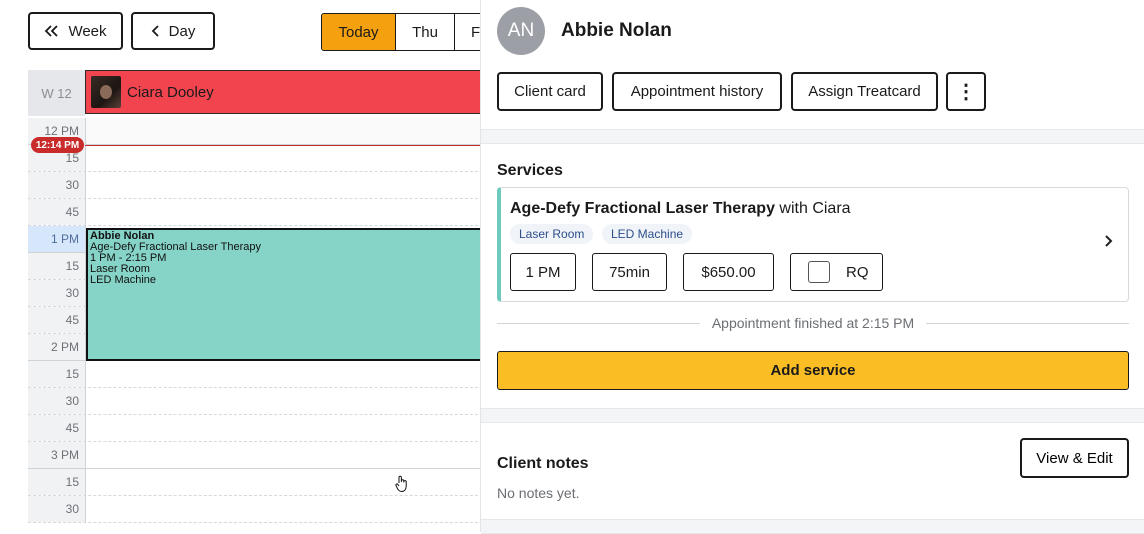 This screenshot has height=534, width=1144. I want to click on rq-checkbox, so click(819, 272).